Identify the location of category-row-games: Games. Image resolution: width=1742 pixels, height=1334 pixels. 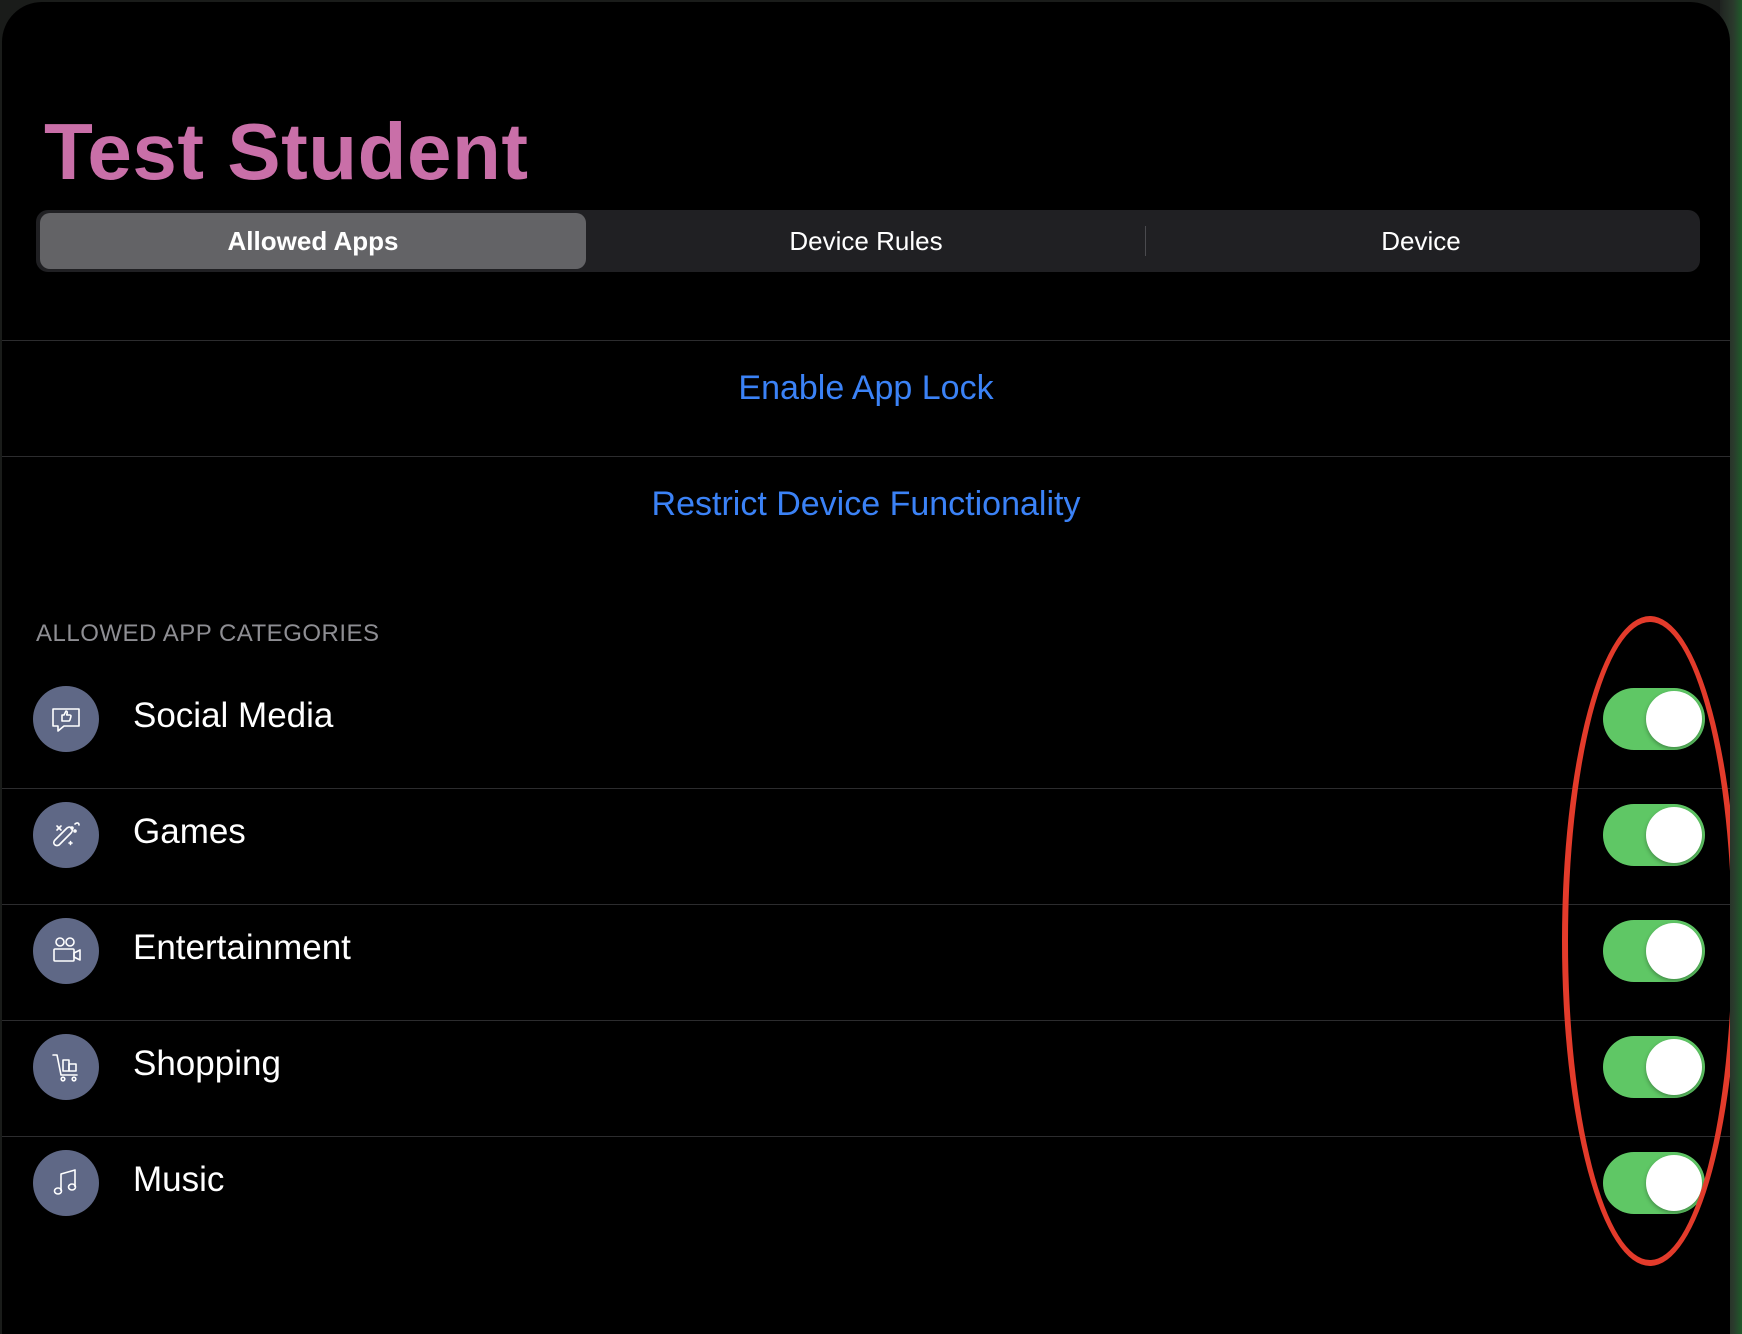
(866, 834).